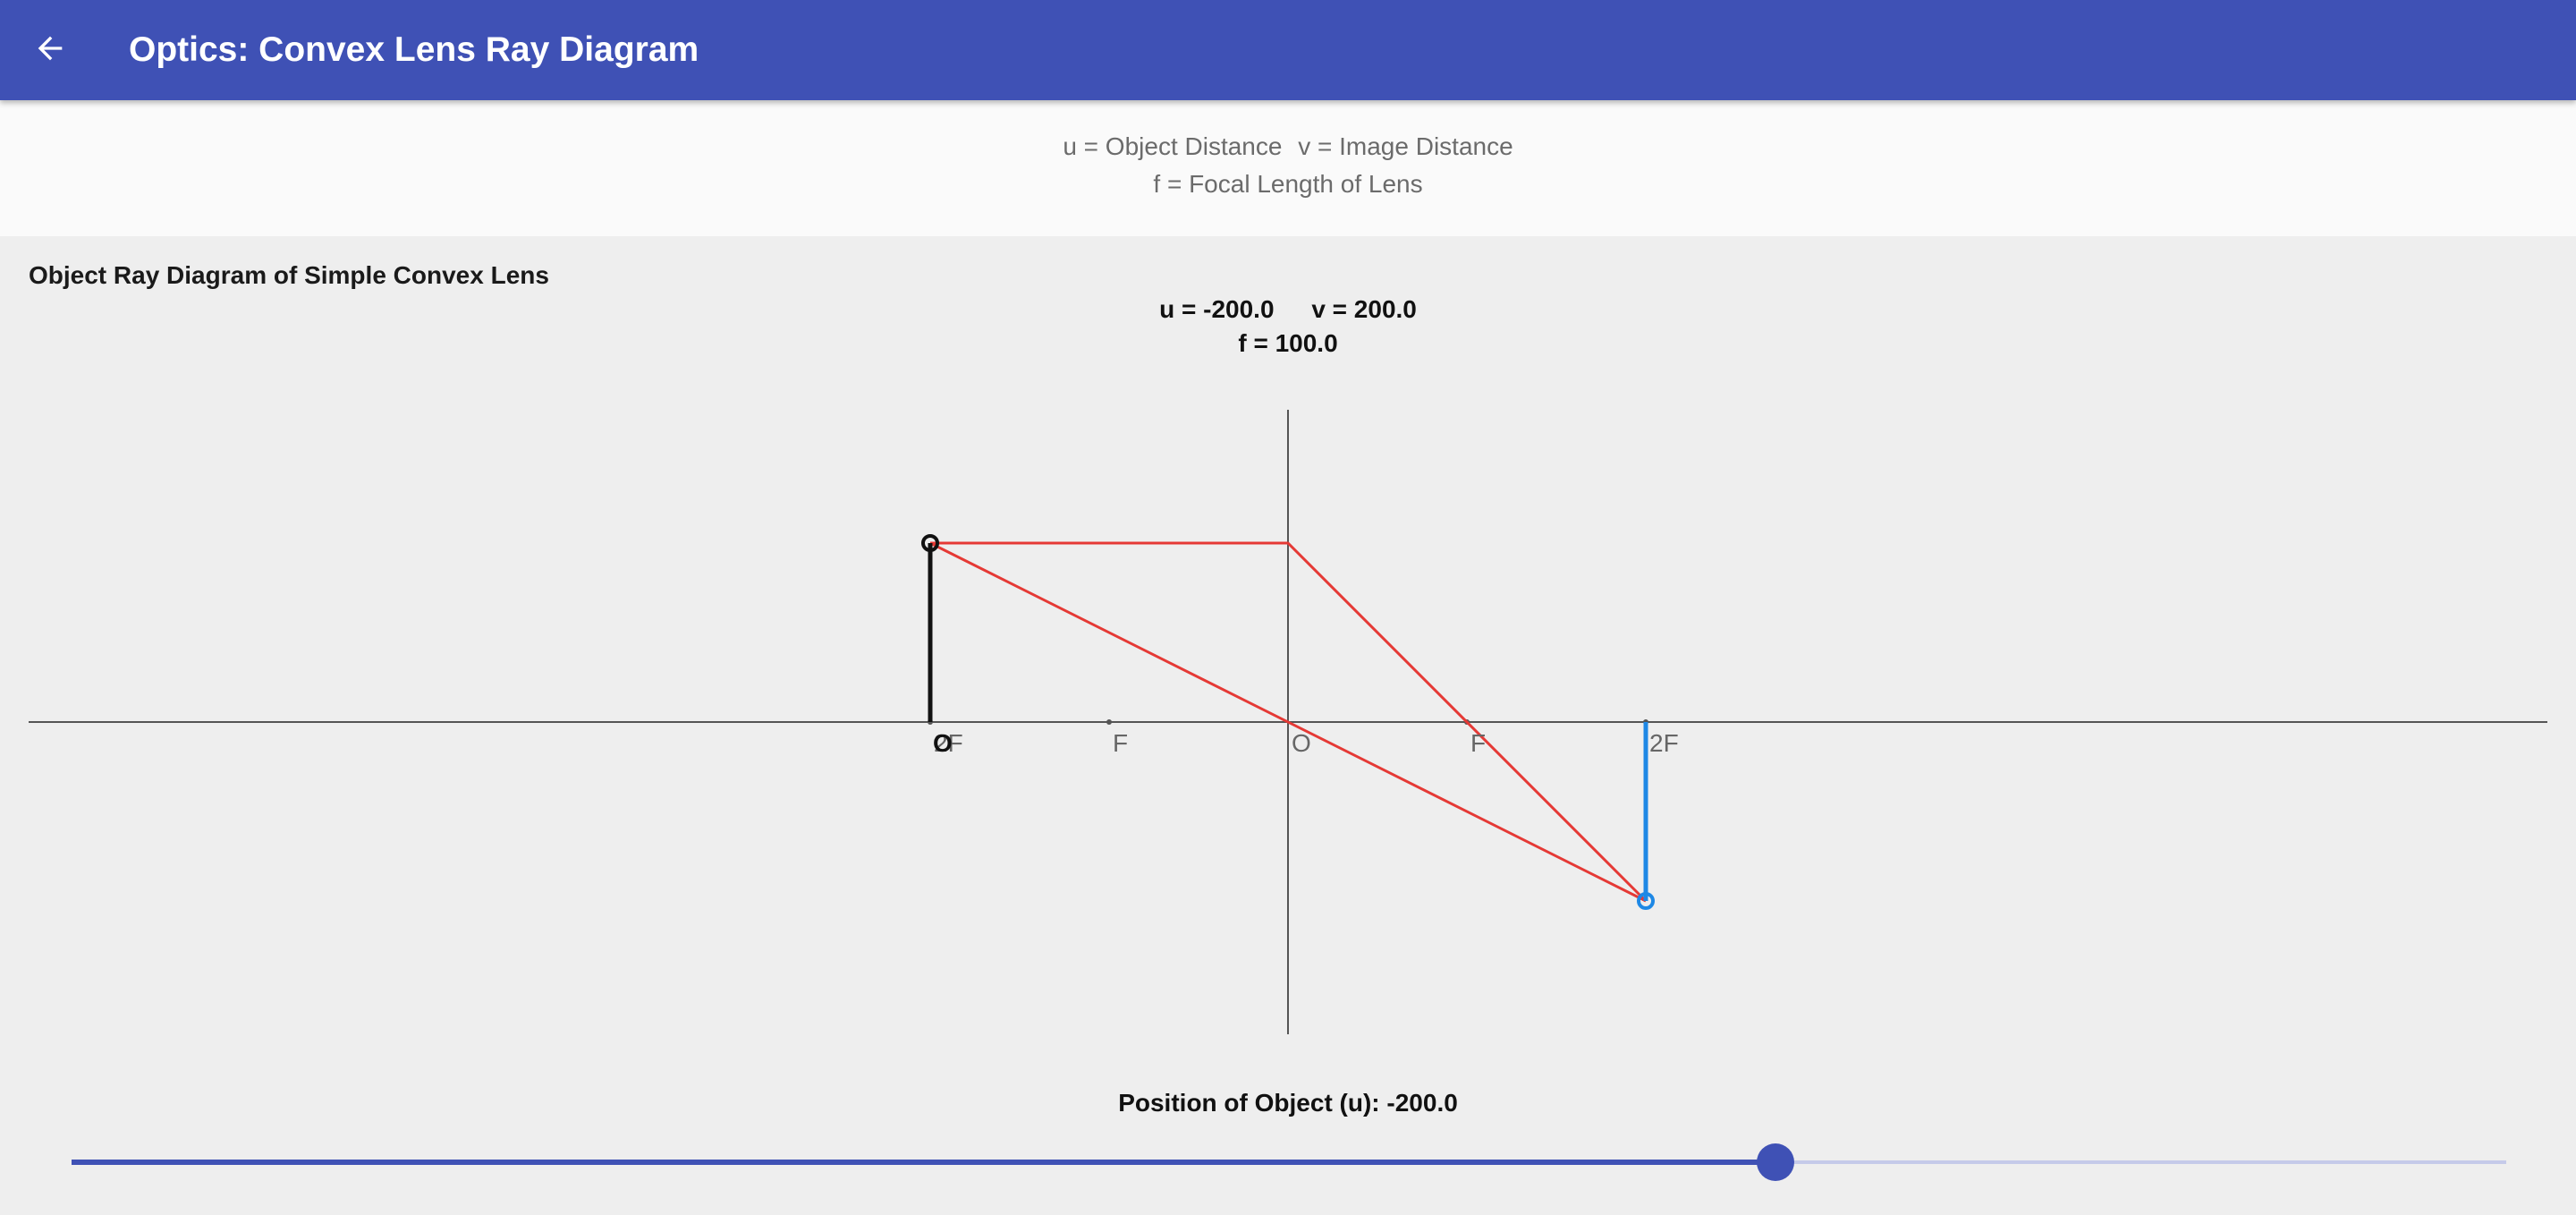  I want to click on diagram-section-title: Object Ray Diagram of Simple Convex Lens, so click(289, 275).